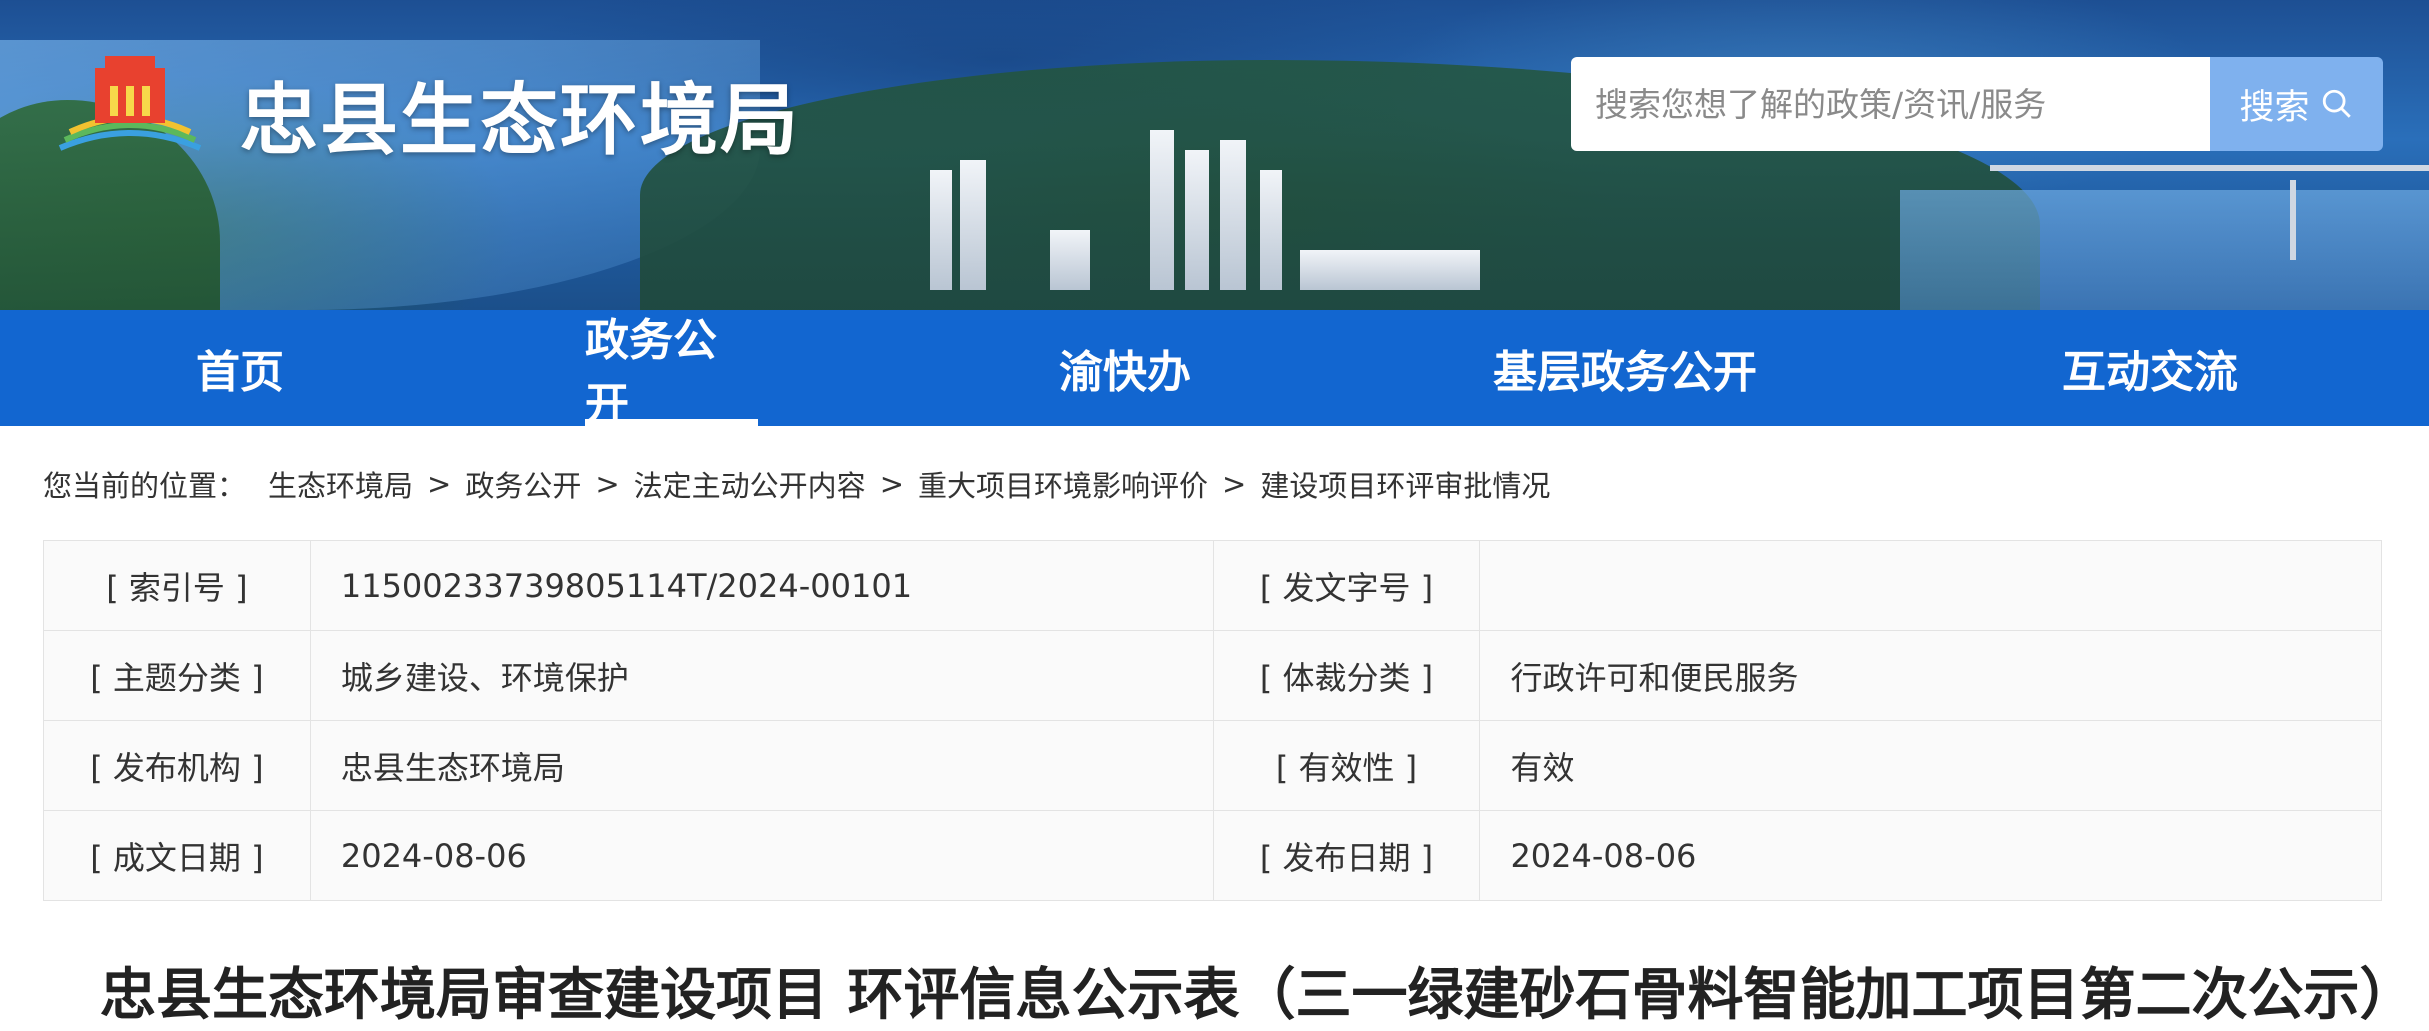  What do you see at coordinates (1930, 765) in the screenshot?
I see `info-value: 有效` at bounding box center [1930, 765].